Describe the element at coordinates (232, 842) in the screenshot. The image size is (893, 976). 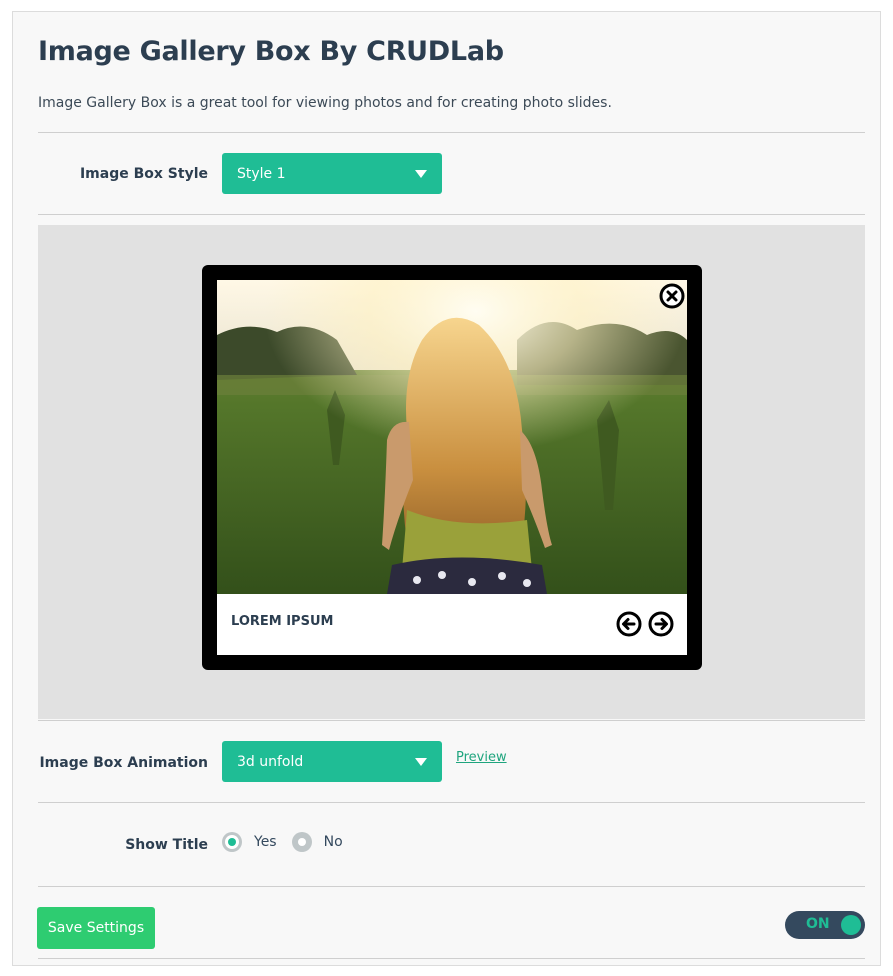
I see `show-title-yes-radio` at that location.